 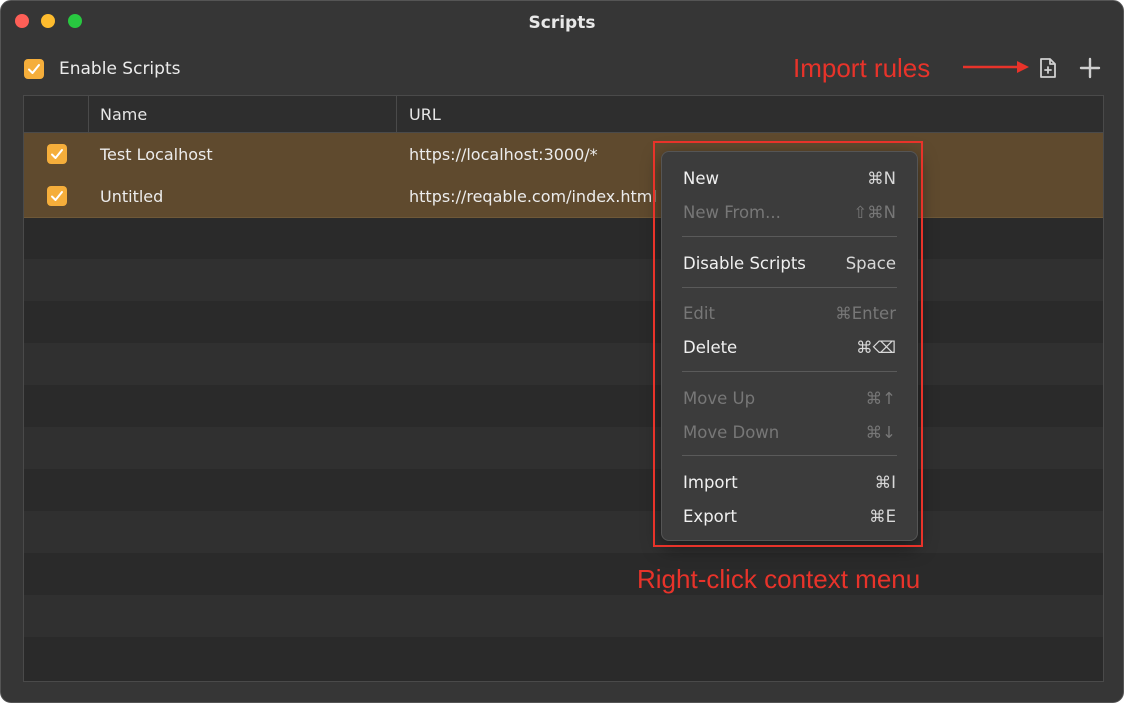 What do you see at coordinates (132, 196) in the screenshot?
I see `script-name: Untitled` at bounding box center [132, 196].